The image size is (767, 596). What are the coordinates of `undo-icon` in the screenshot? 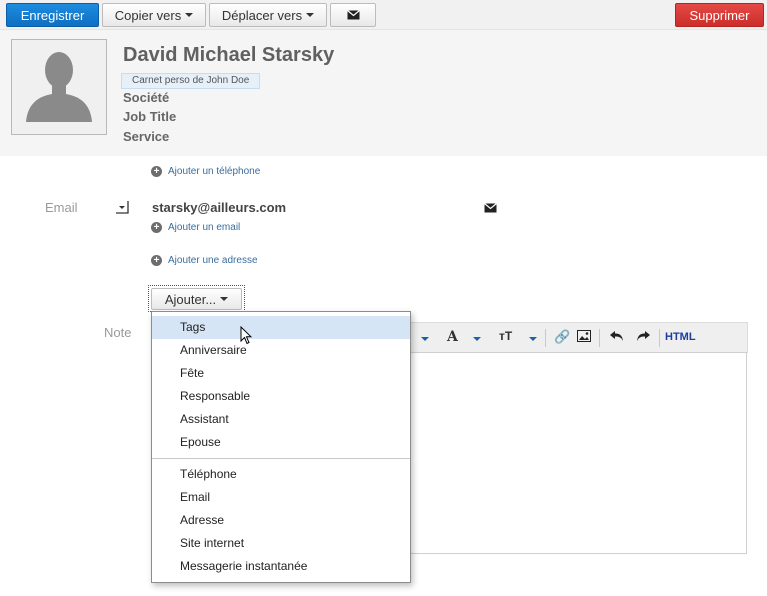 It's located at (617, 337).